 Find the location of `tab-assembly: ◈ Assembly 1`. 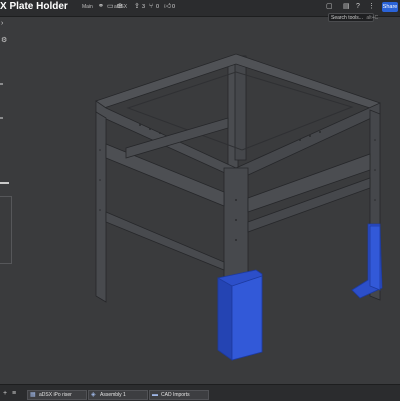

tab-assembly: ◈ Assembly 1 is located at coordinates (118, 395).